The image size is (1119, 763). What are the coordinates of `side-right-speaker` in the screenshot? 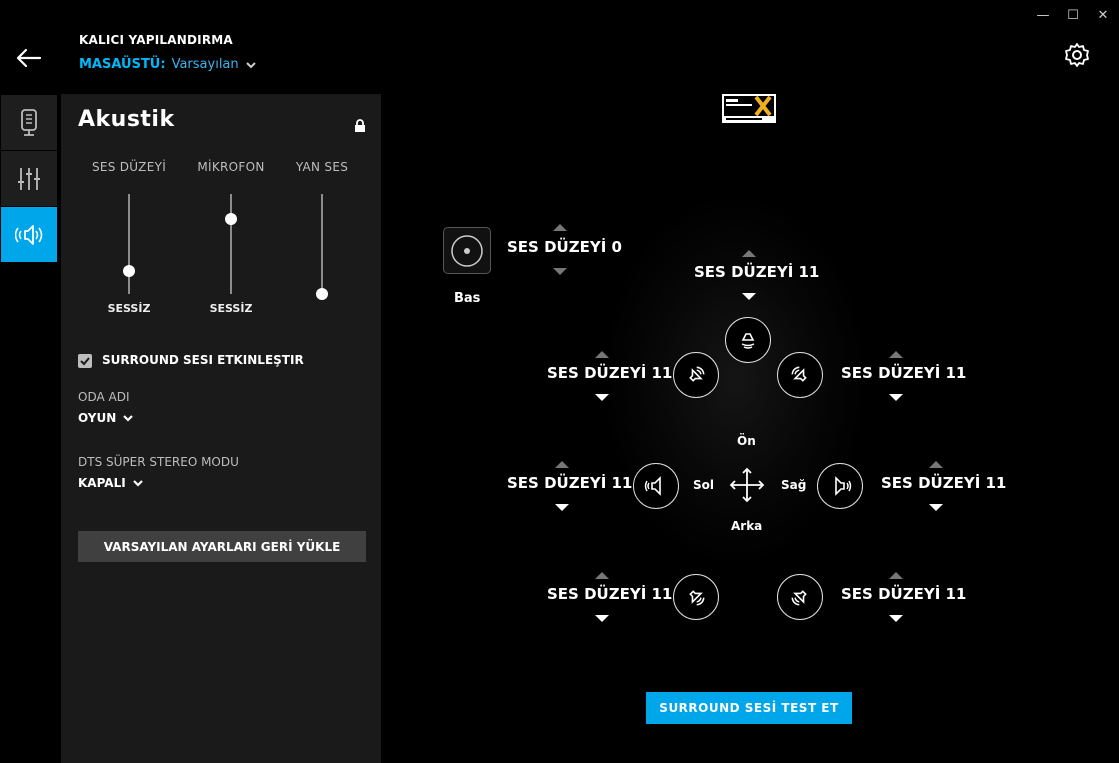 It's located at (840, 486).